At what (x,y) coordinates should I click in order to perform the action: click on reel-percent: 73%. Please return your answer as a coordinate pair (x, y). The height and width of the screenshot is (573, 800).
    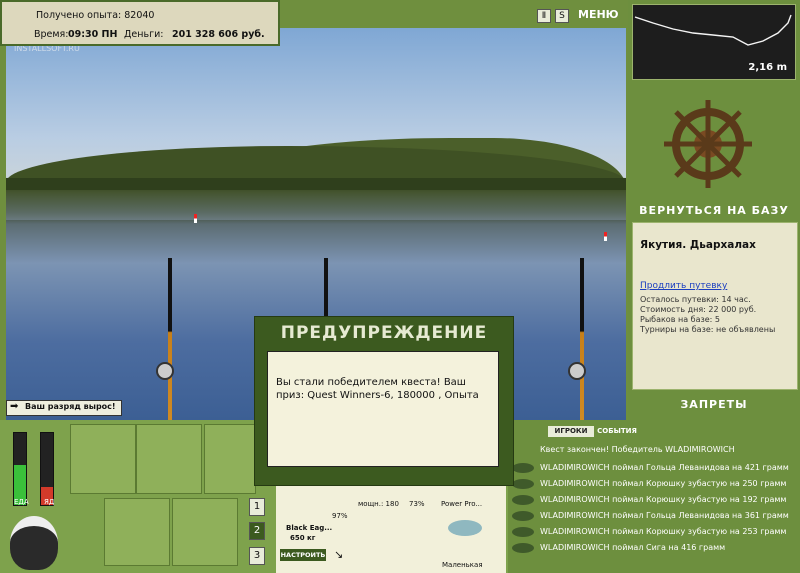
    Looking at the image, I should click on (417, 504).